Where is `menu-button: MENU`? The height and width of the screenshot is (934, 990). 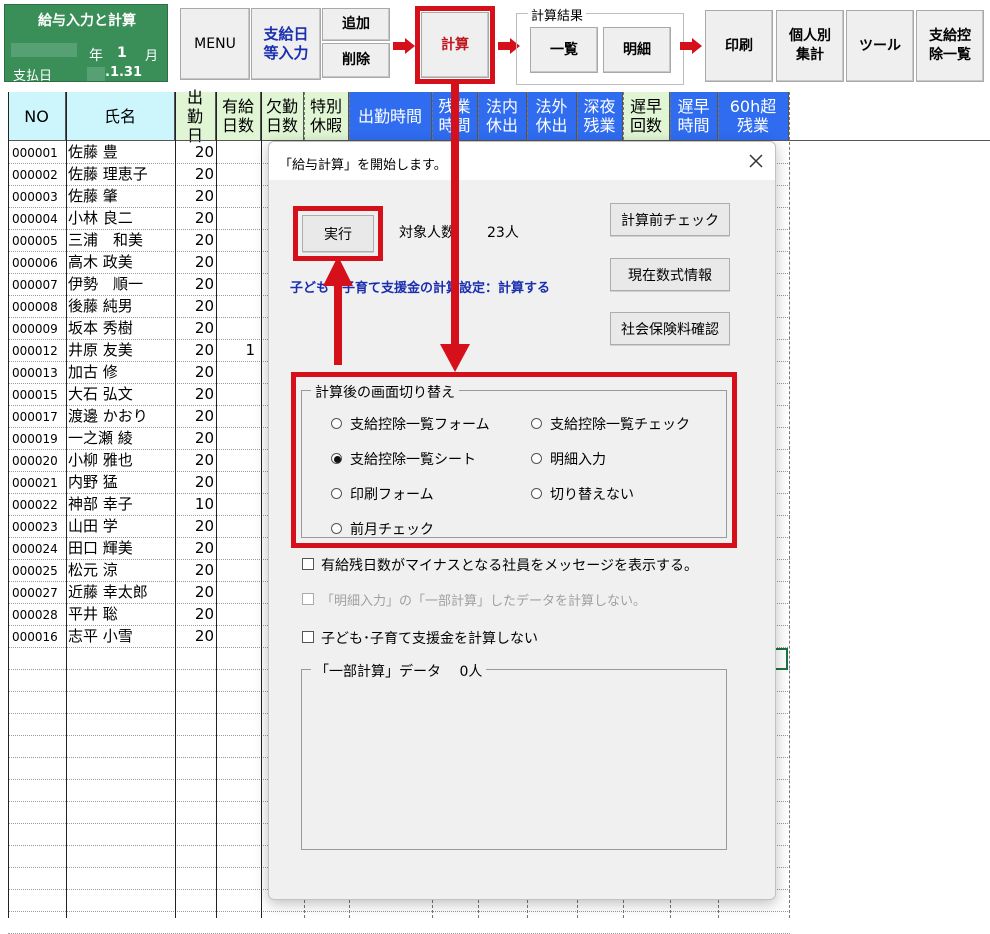
menu-button: MENU is located at coordinates (215, 44).